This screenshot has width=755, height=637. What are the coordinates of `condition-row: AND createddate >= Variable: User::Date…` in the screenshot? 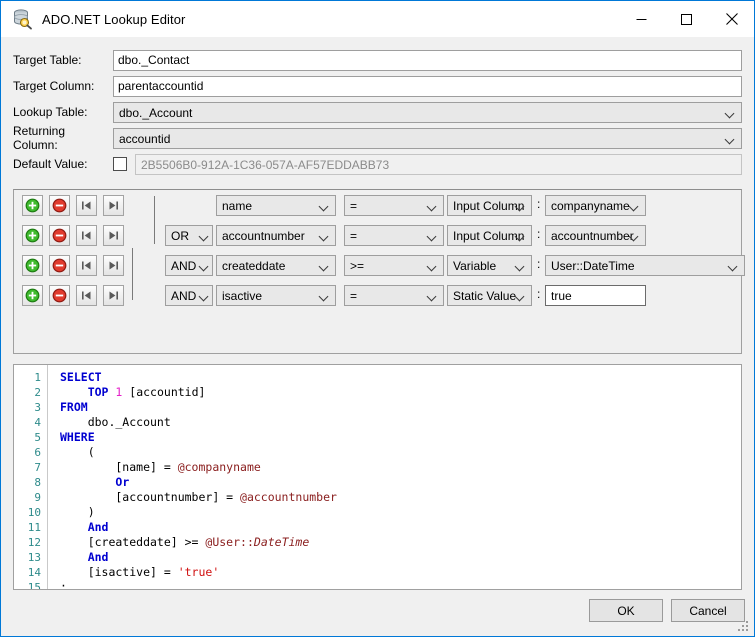 It's located at (379, 265).